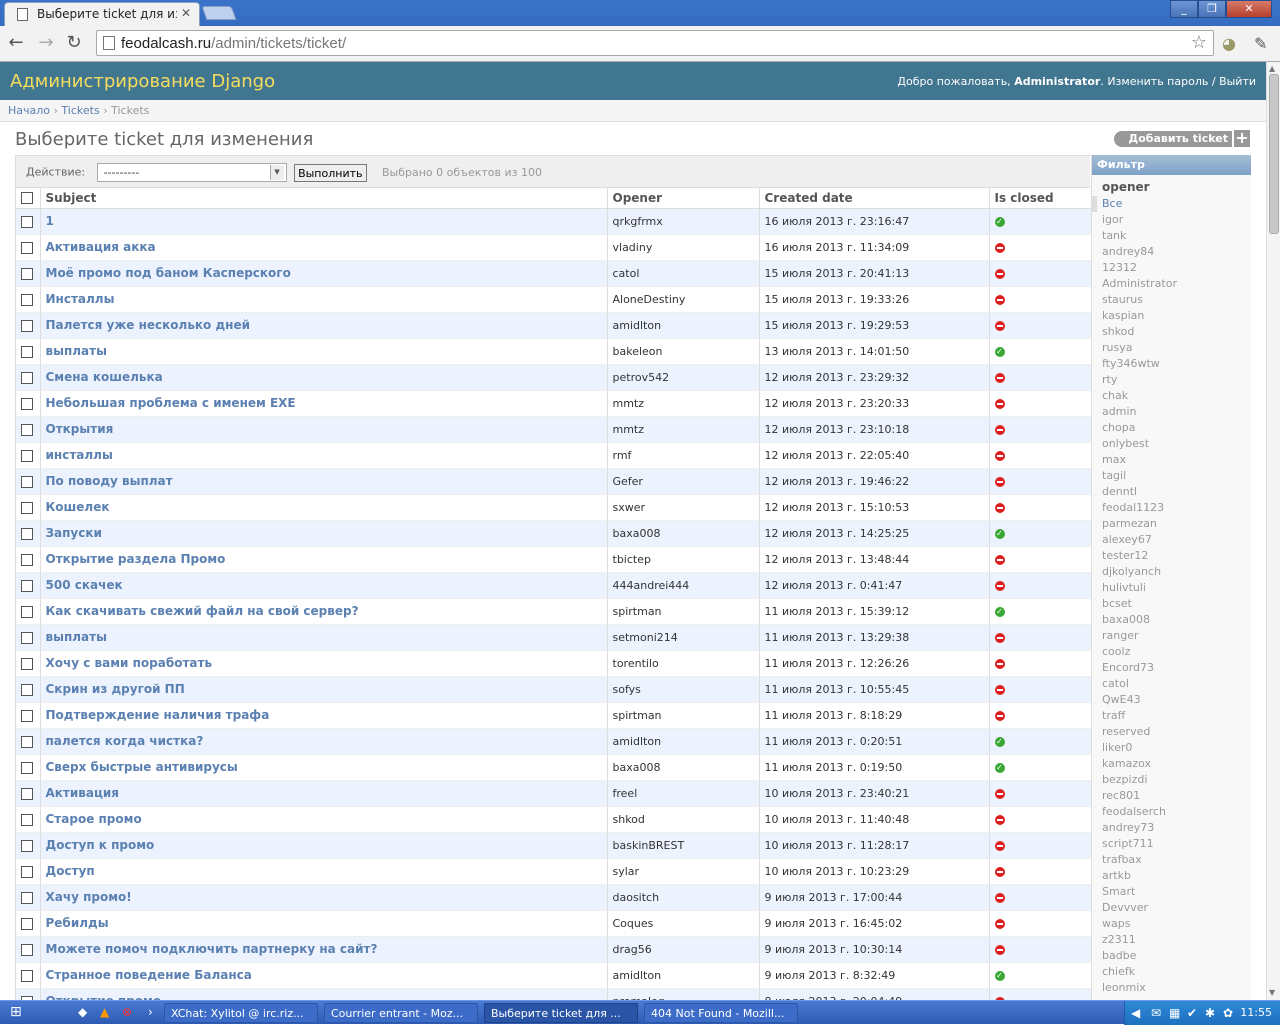 The image size is (1280, 1025). I want to click on subject-link: Ребилды, so click(77, 923).